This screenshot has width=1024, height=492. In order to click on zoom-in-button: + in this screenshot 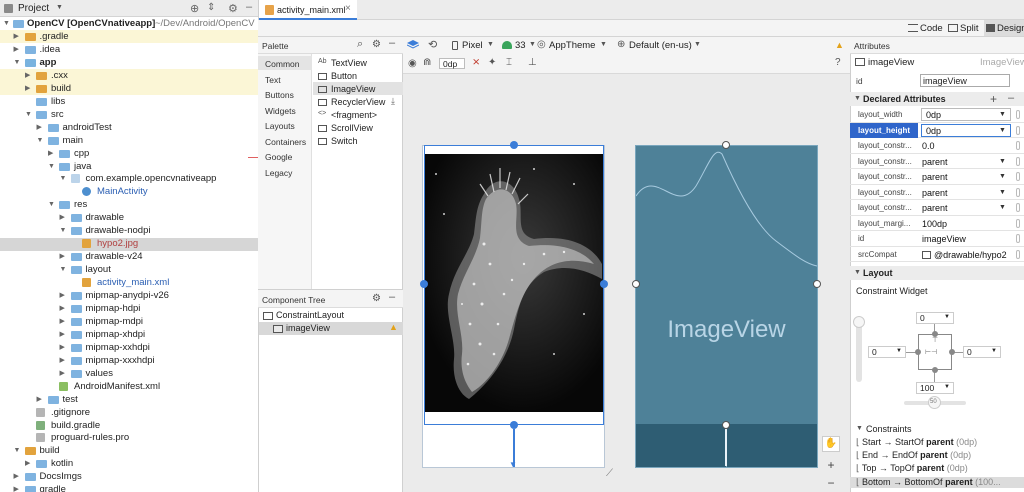, I will do `click(831, 466)`.